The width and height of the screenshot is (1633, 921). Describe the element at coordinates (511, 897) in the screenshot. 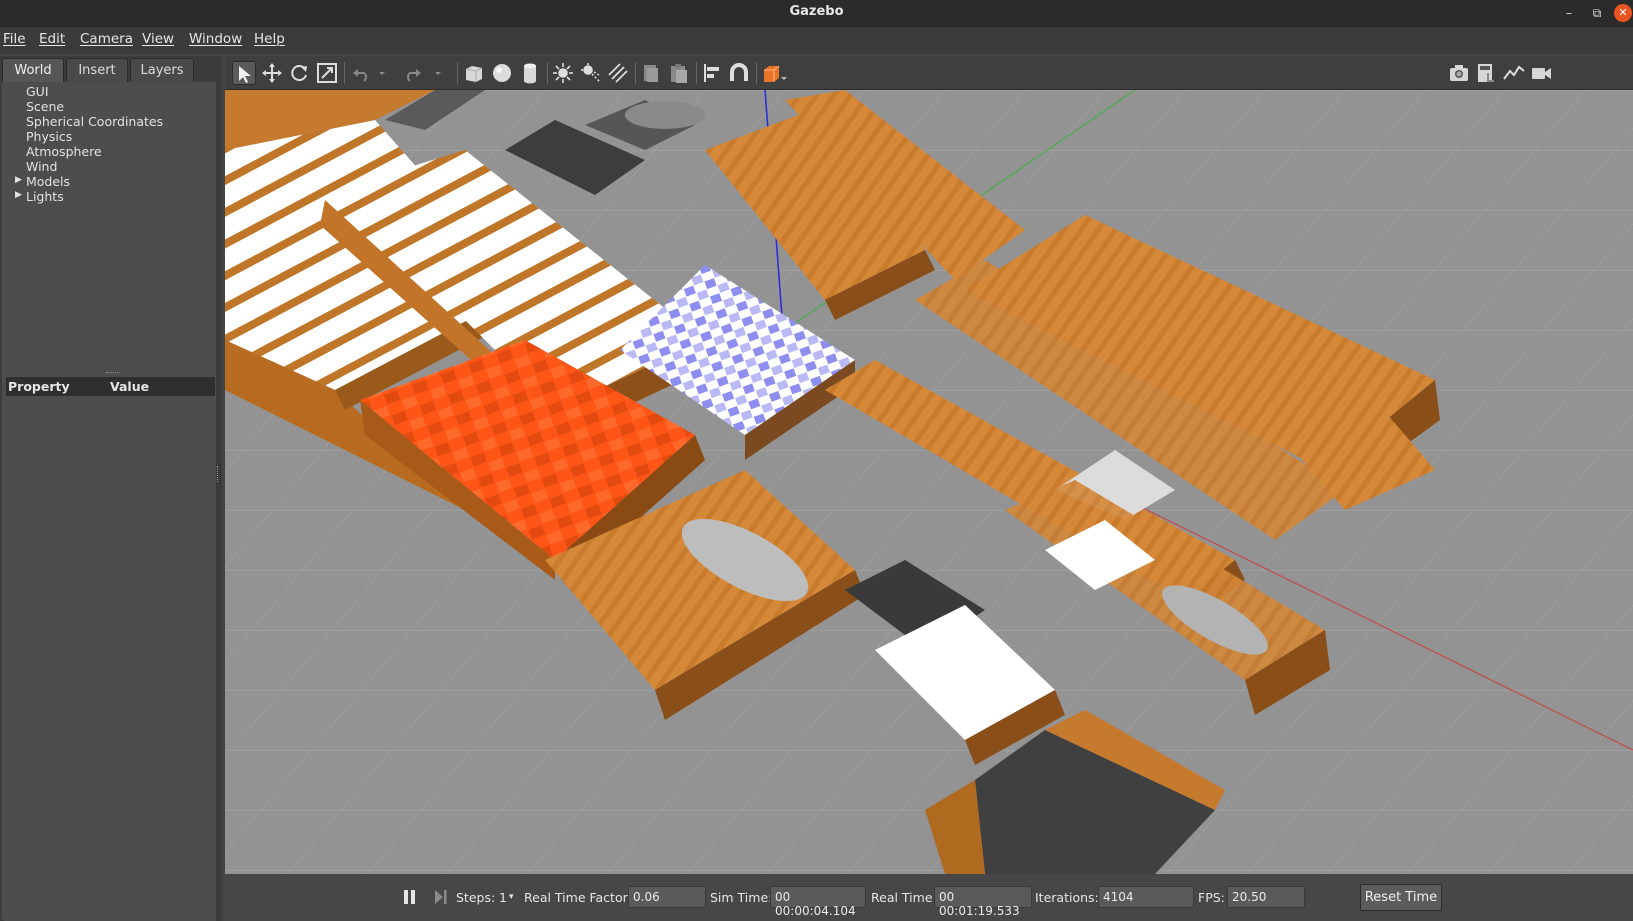

I see `steps-dropdown-icon: ▾` at that location.